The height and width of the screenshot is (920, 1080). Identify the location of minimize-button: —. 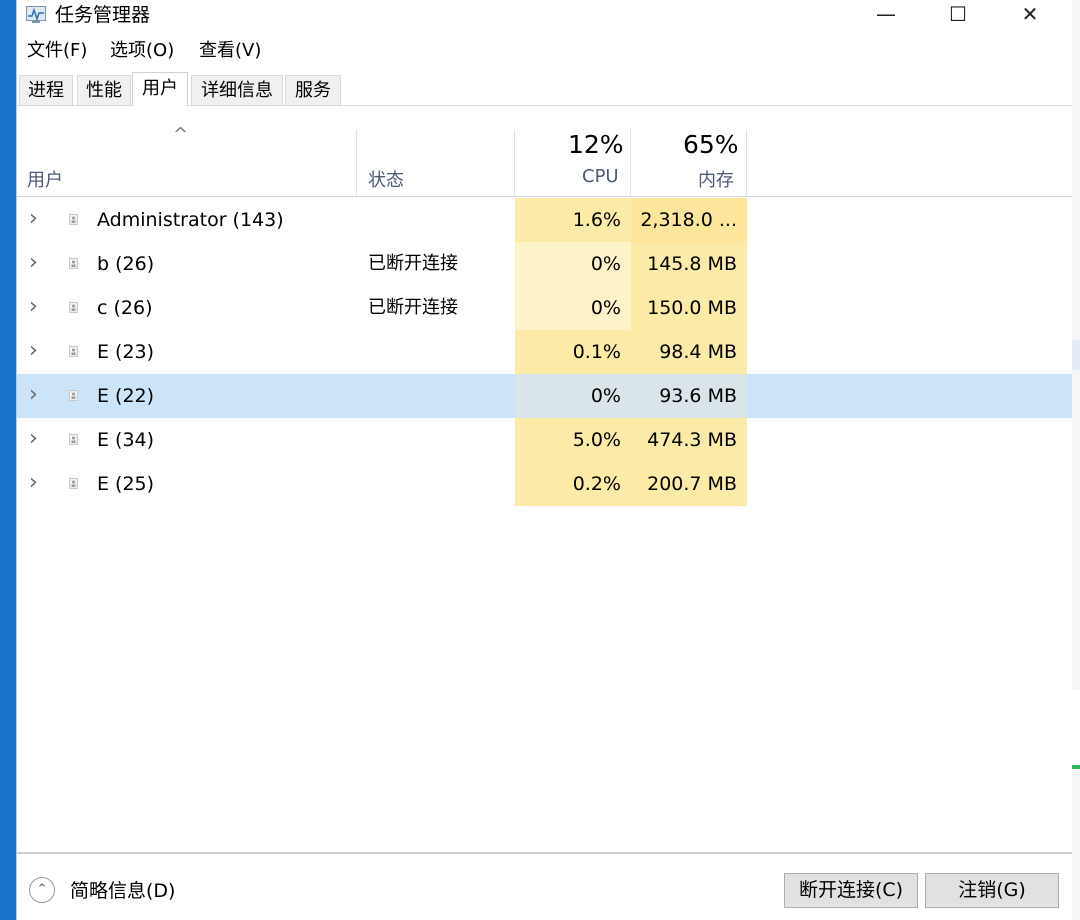
(886, 15).